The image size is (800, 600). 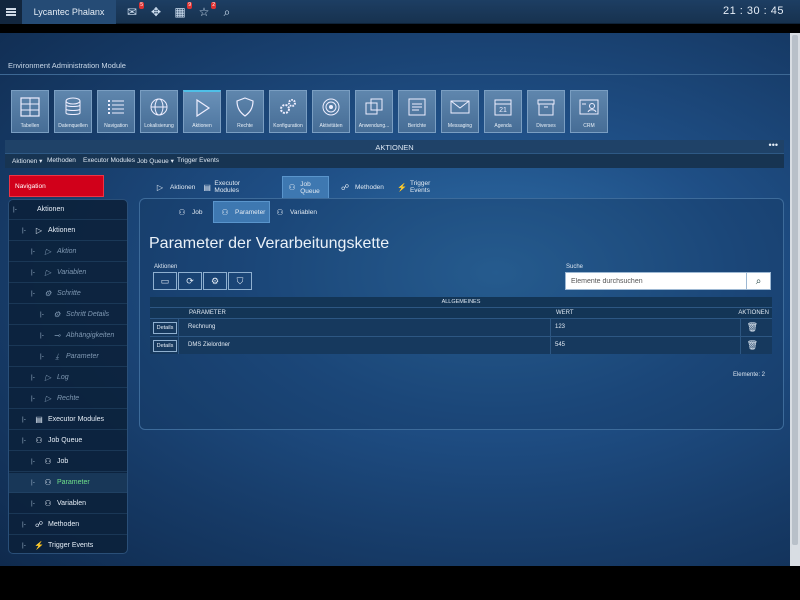 What do you see at coordinates (116, 111) in the screenshot?
I see `module-list-button: Navigation` at bounding box center [116, 111].